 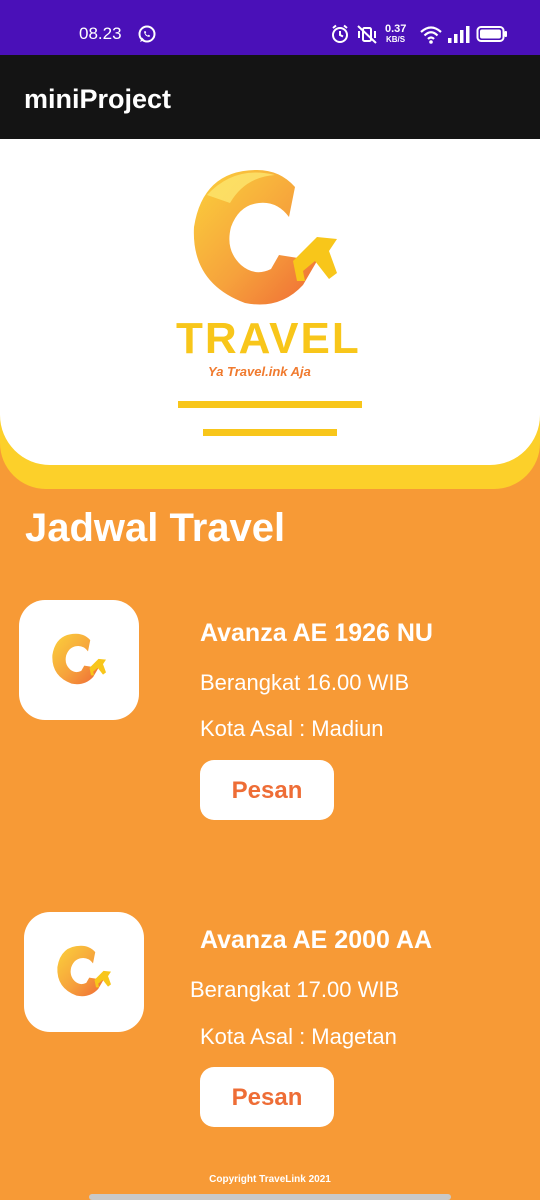 I want to click on g-travel-logo-icon, so click(x=265, y=237).